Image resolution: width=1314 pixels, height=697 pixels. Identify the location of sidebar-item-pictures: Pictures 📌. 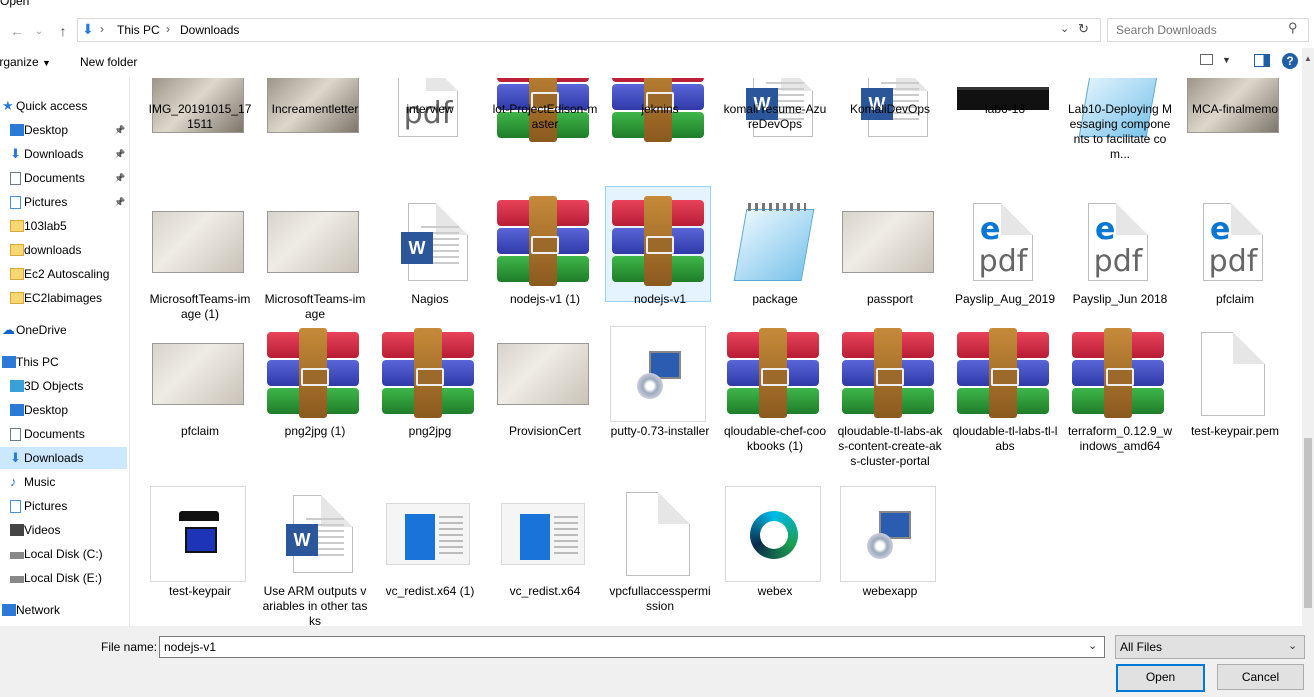
(63, 202).